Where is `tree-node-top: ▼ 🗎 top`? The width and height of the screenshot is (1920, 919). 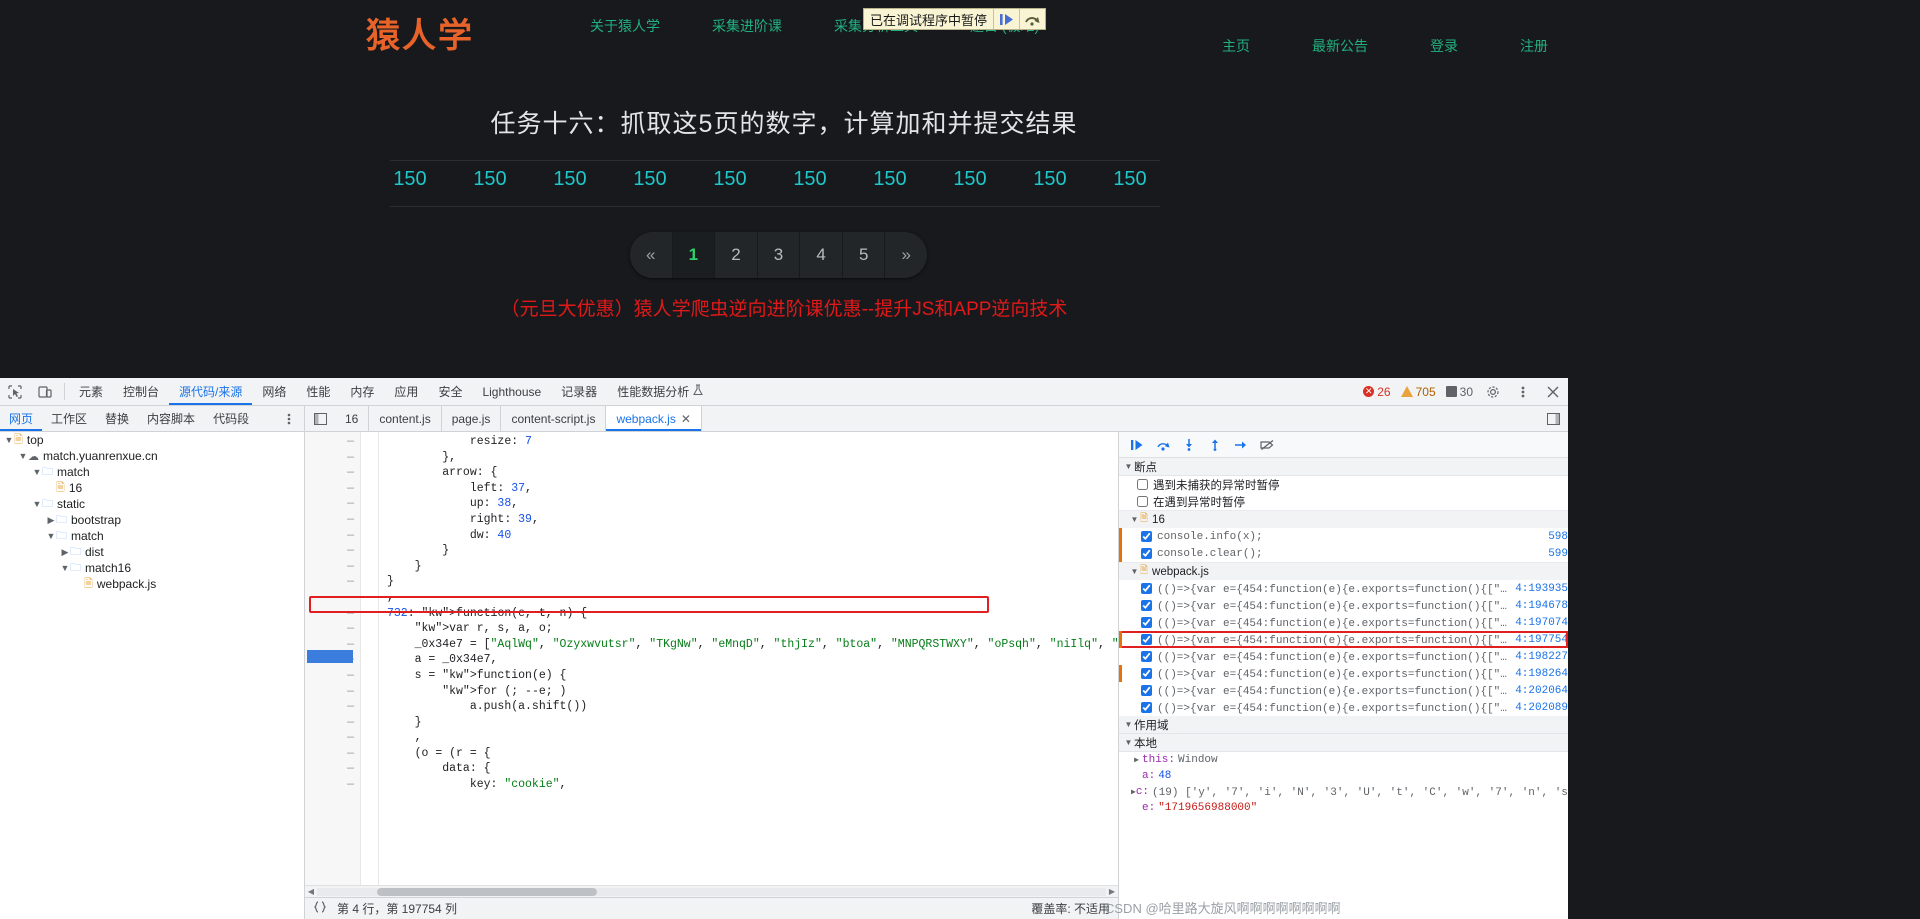
tree-node-top: ▼ 🗎 top is located at coordinates (152, 440).